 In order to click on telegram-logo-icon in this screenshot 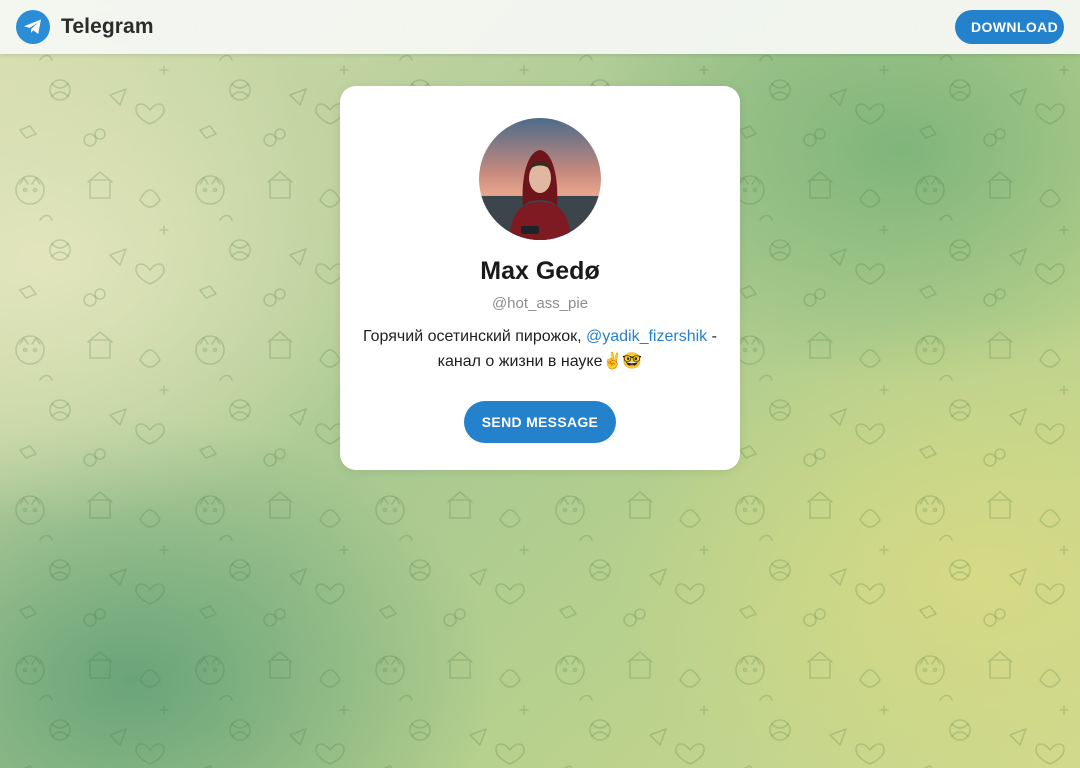, I will do `click(33, 27)`.